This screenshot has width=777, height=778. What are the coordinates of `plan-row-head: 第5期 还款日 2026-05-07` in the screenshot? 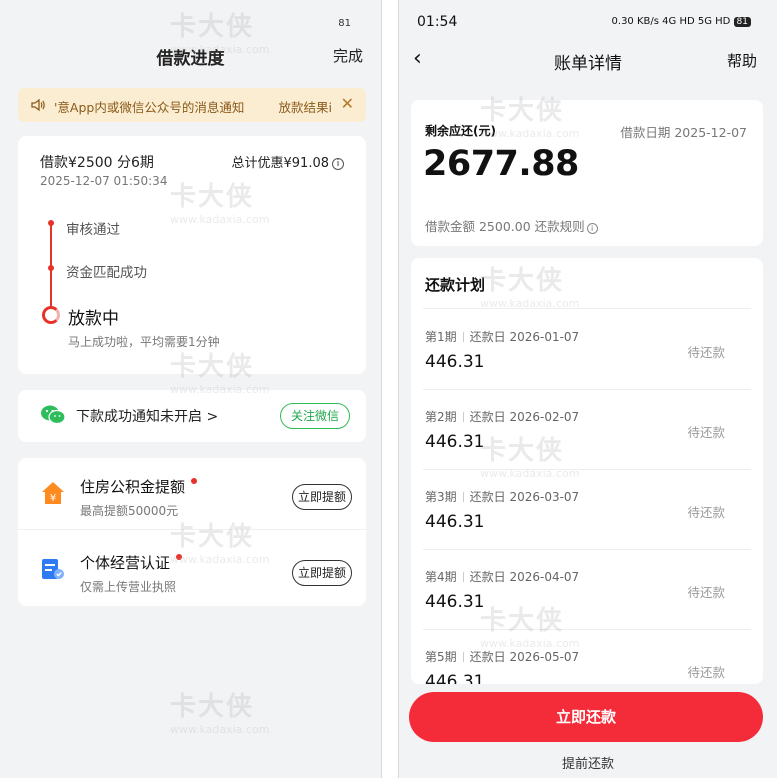 It's located at (502, 656).